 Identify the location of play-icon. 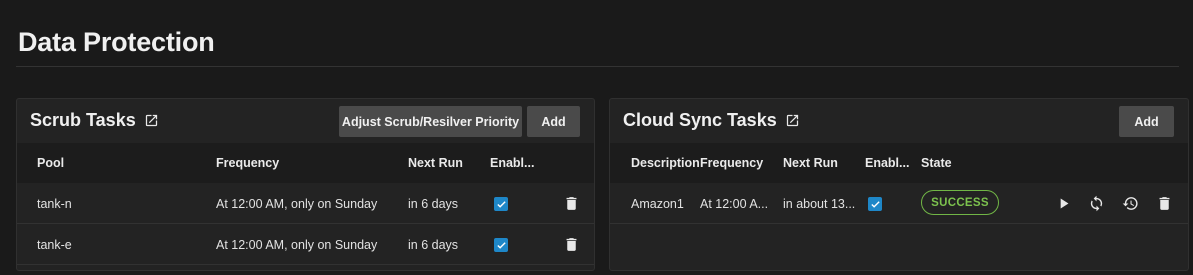
(1063, 203).